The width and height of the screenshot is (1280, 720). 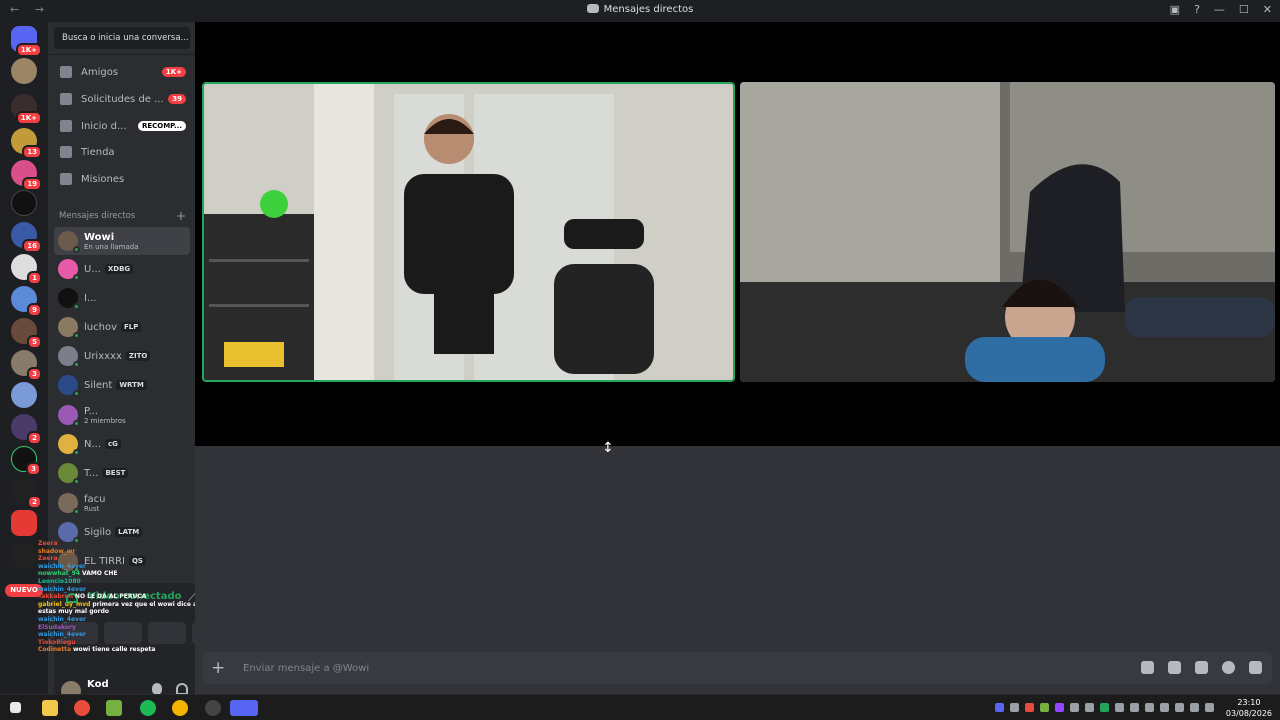 What do you see at coordinates (131, 327) in the screenshot?
I see `server-tag: FLP` at bounding box center [131, 327].